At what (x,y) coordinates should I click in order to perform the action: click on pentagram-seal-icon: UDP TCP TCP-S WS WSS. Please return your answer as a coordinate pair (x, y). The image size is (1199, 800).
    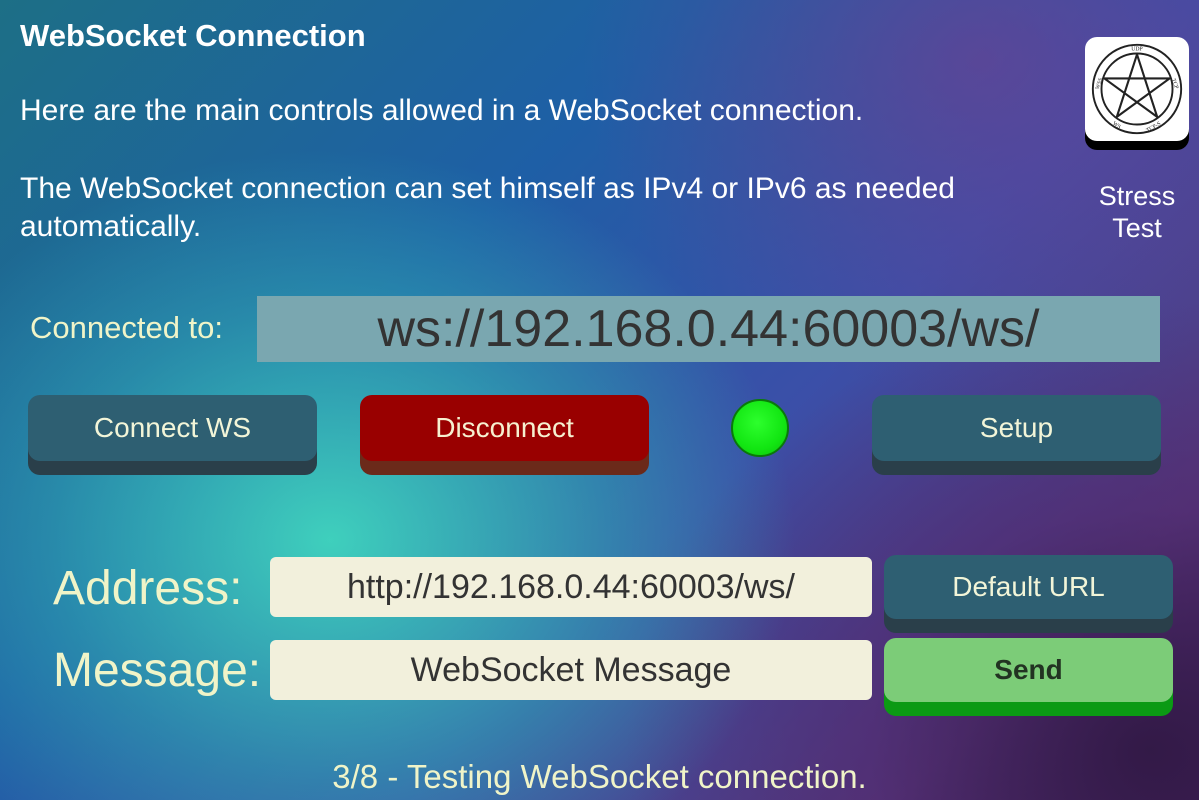
    Looking at the image, I should click on (1137, 89).